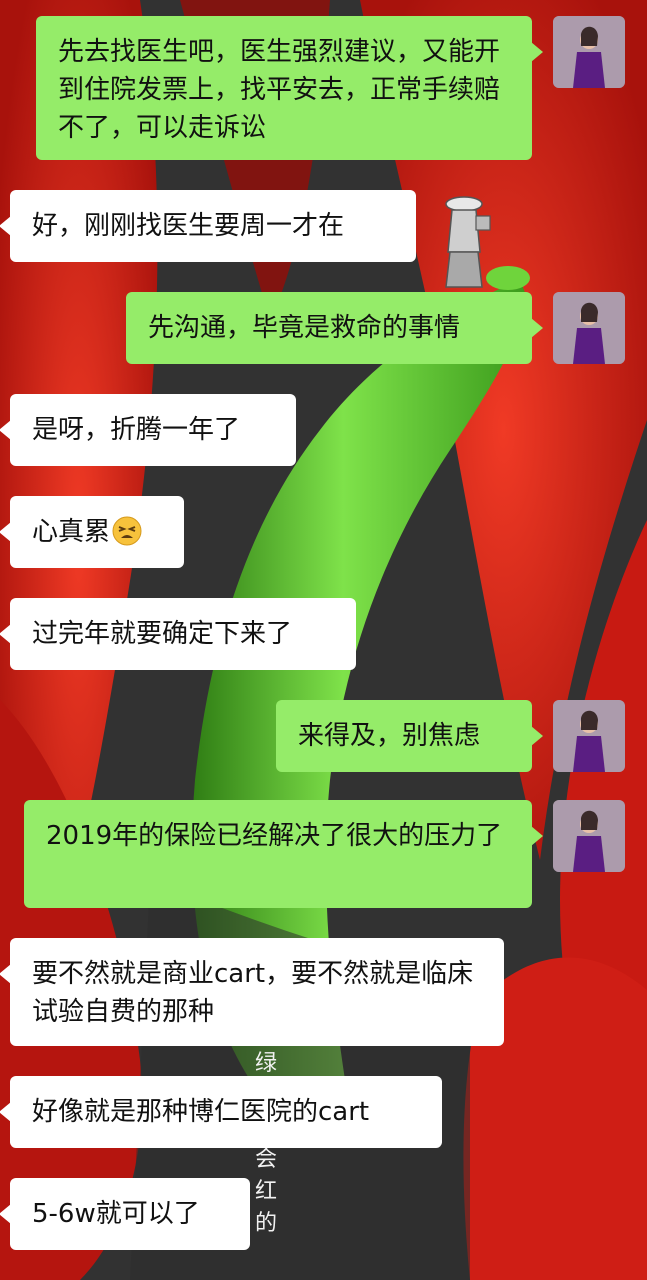 The height and width of the screenshot is (1280, 647). I want to click on chat-message-outgoing: 先沟通，毕竟是救命的事情, so click(334, 328).